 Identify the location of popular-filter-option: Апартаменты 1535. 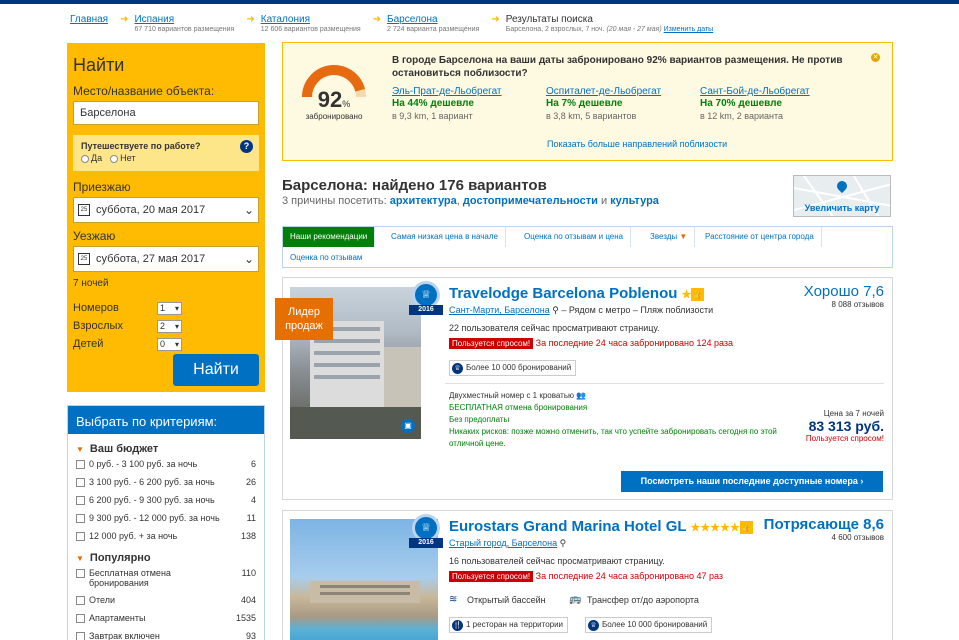
(166, 622).